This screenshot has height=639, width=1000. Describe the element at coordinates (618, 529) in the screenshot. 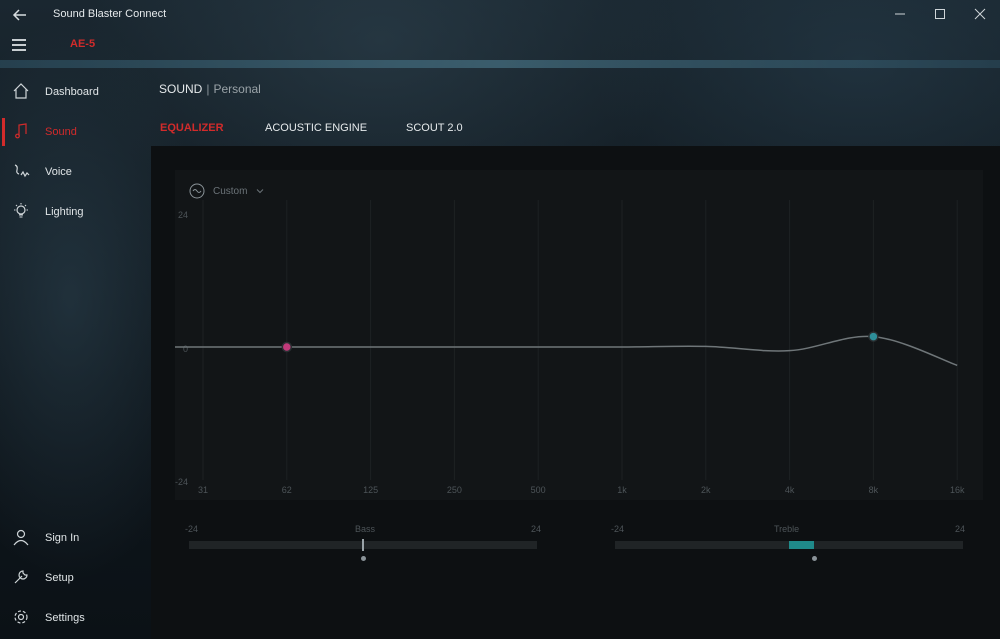

I see `treble-min-label: -24` at that location.